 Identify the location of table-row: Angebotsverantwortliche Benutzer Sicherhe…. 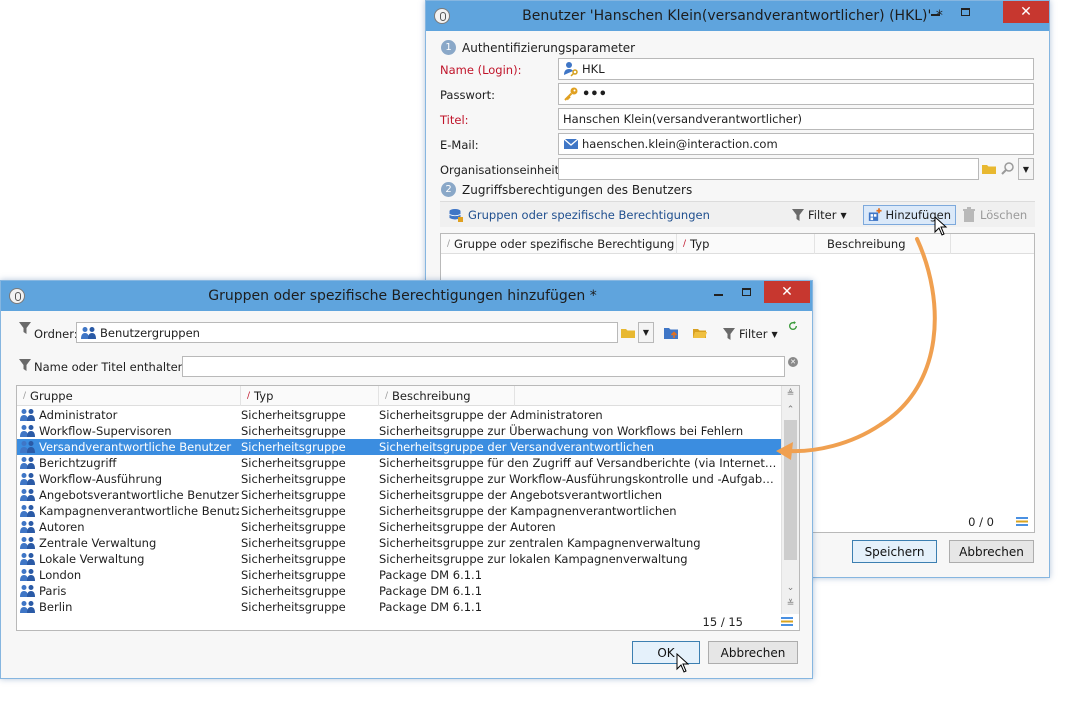
(399, 495).